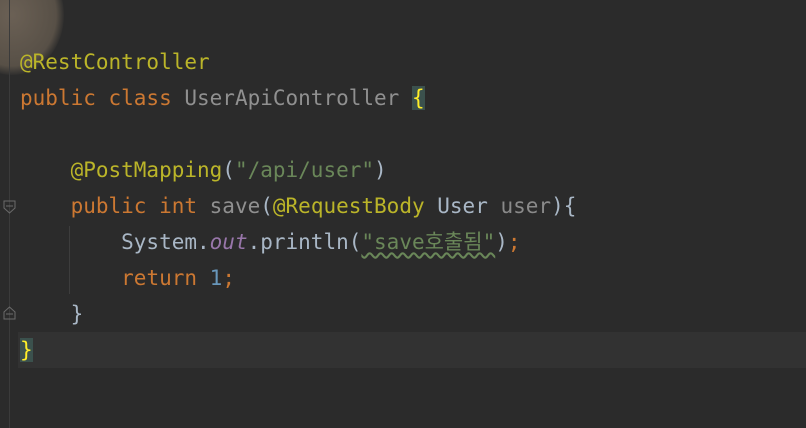 The height and width of the screenshot is (428, 806). What do you see at coordinates (304, 242) in the screenshot?
I see `code-token: .println(` at bounding box center [304, 242].